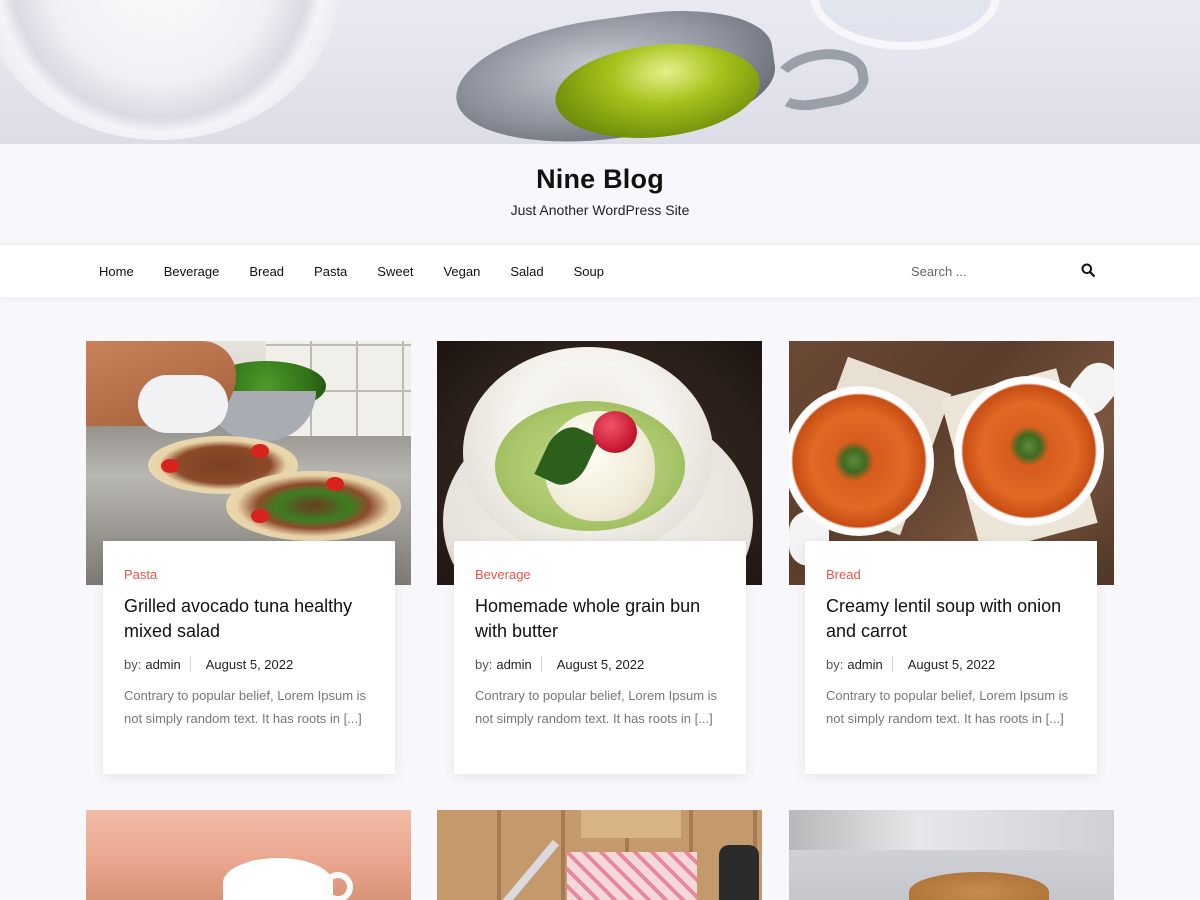 This screenshot has height=900, width=1200. Describe the element at coordinates (820, 79) in the screenshot. I see `gravy-boat-handle-shape` at that location.